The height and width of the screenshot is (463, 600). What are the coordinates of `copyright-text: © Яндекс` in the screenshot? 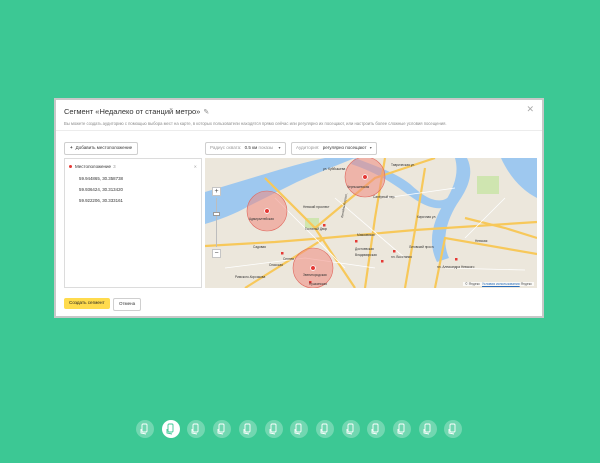 It's located at (472, 284).